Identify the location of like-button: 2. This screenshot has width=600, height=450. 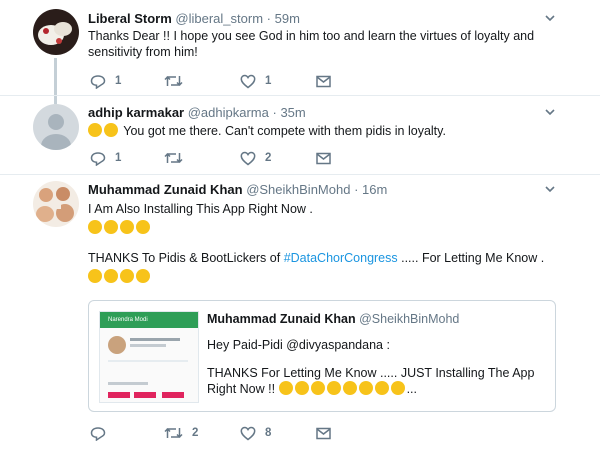
(255, 158).